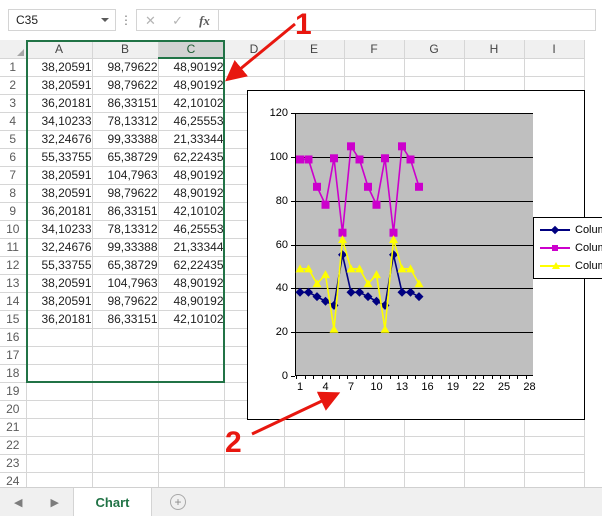 Image resolution: width=602 pixels, height=516 pixels. What do you see at coordinates (125, 283) in the screenshot?
I see `cell-B13: 104,7963` at bounding box center [125, 283].